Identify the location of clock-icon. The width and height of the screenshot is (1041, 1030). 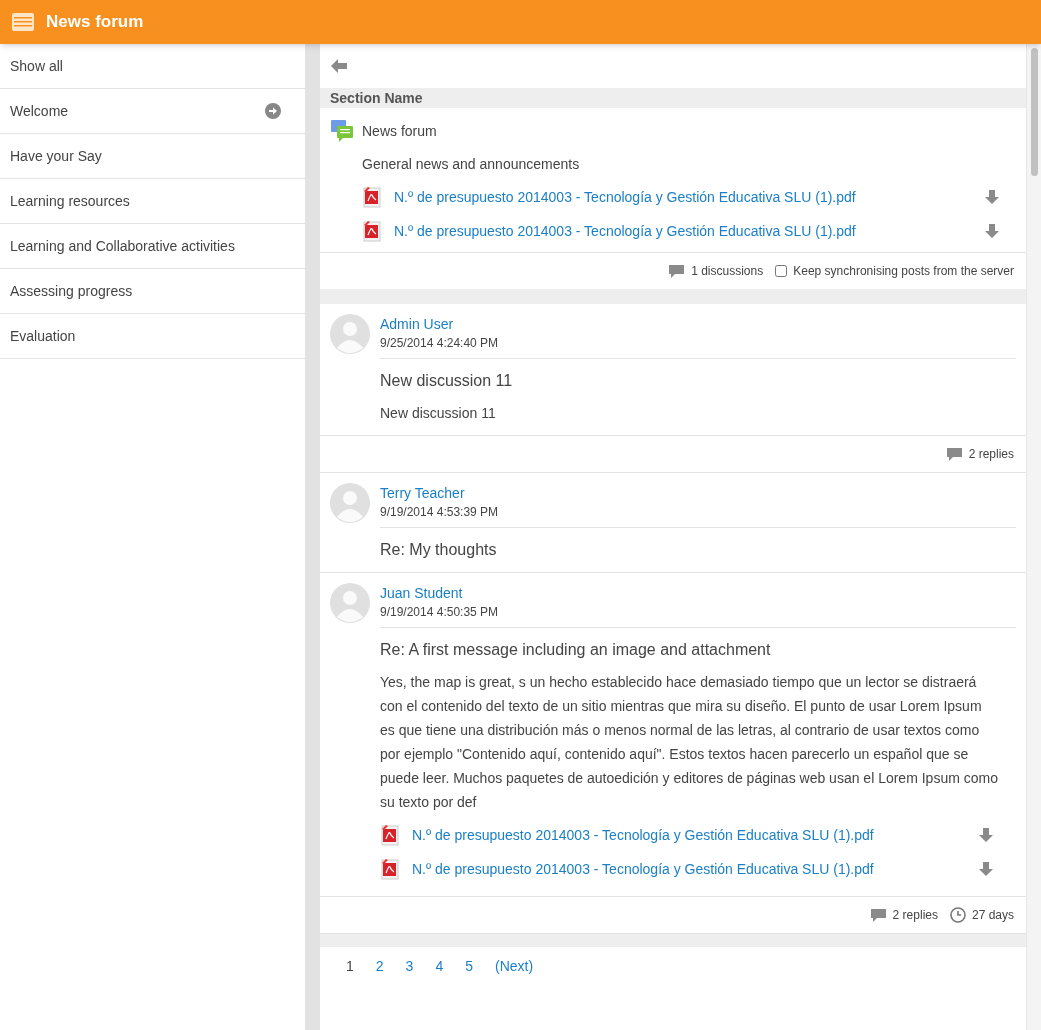
(957, 915).